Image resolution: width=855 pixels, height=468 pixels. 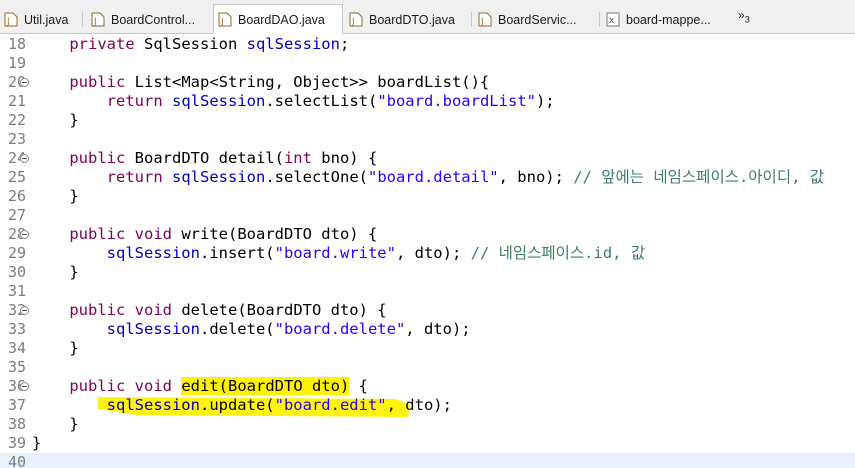 I want to click on code-text: public void delete(BoardDTO dto) {, so click(x=228, y=310).